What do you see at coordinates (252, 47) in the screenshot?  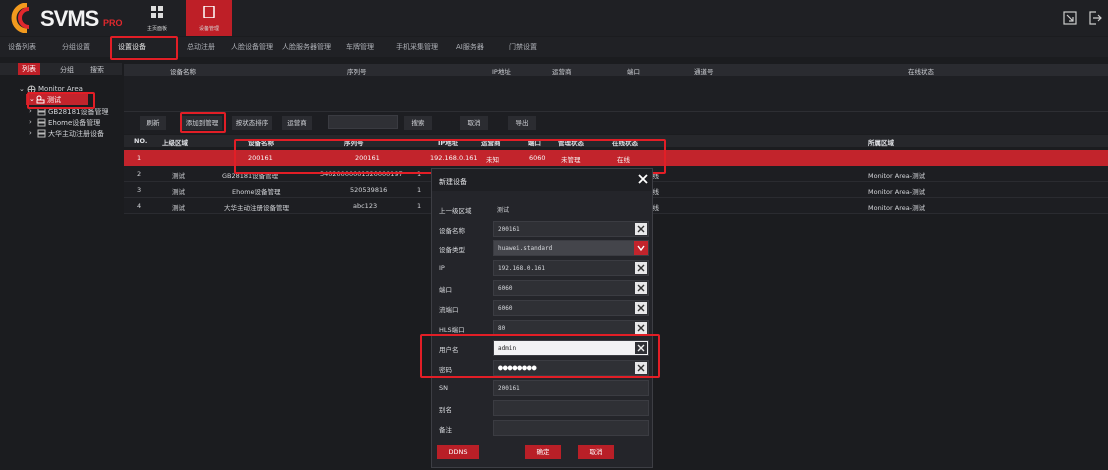 I see `menu-face-device: 人脸设备管理` at bounding box center [252, 47].